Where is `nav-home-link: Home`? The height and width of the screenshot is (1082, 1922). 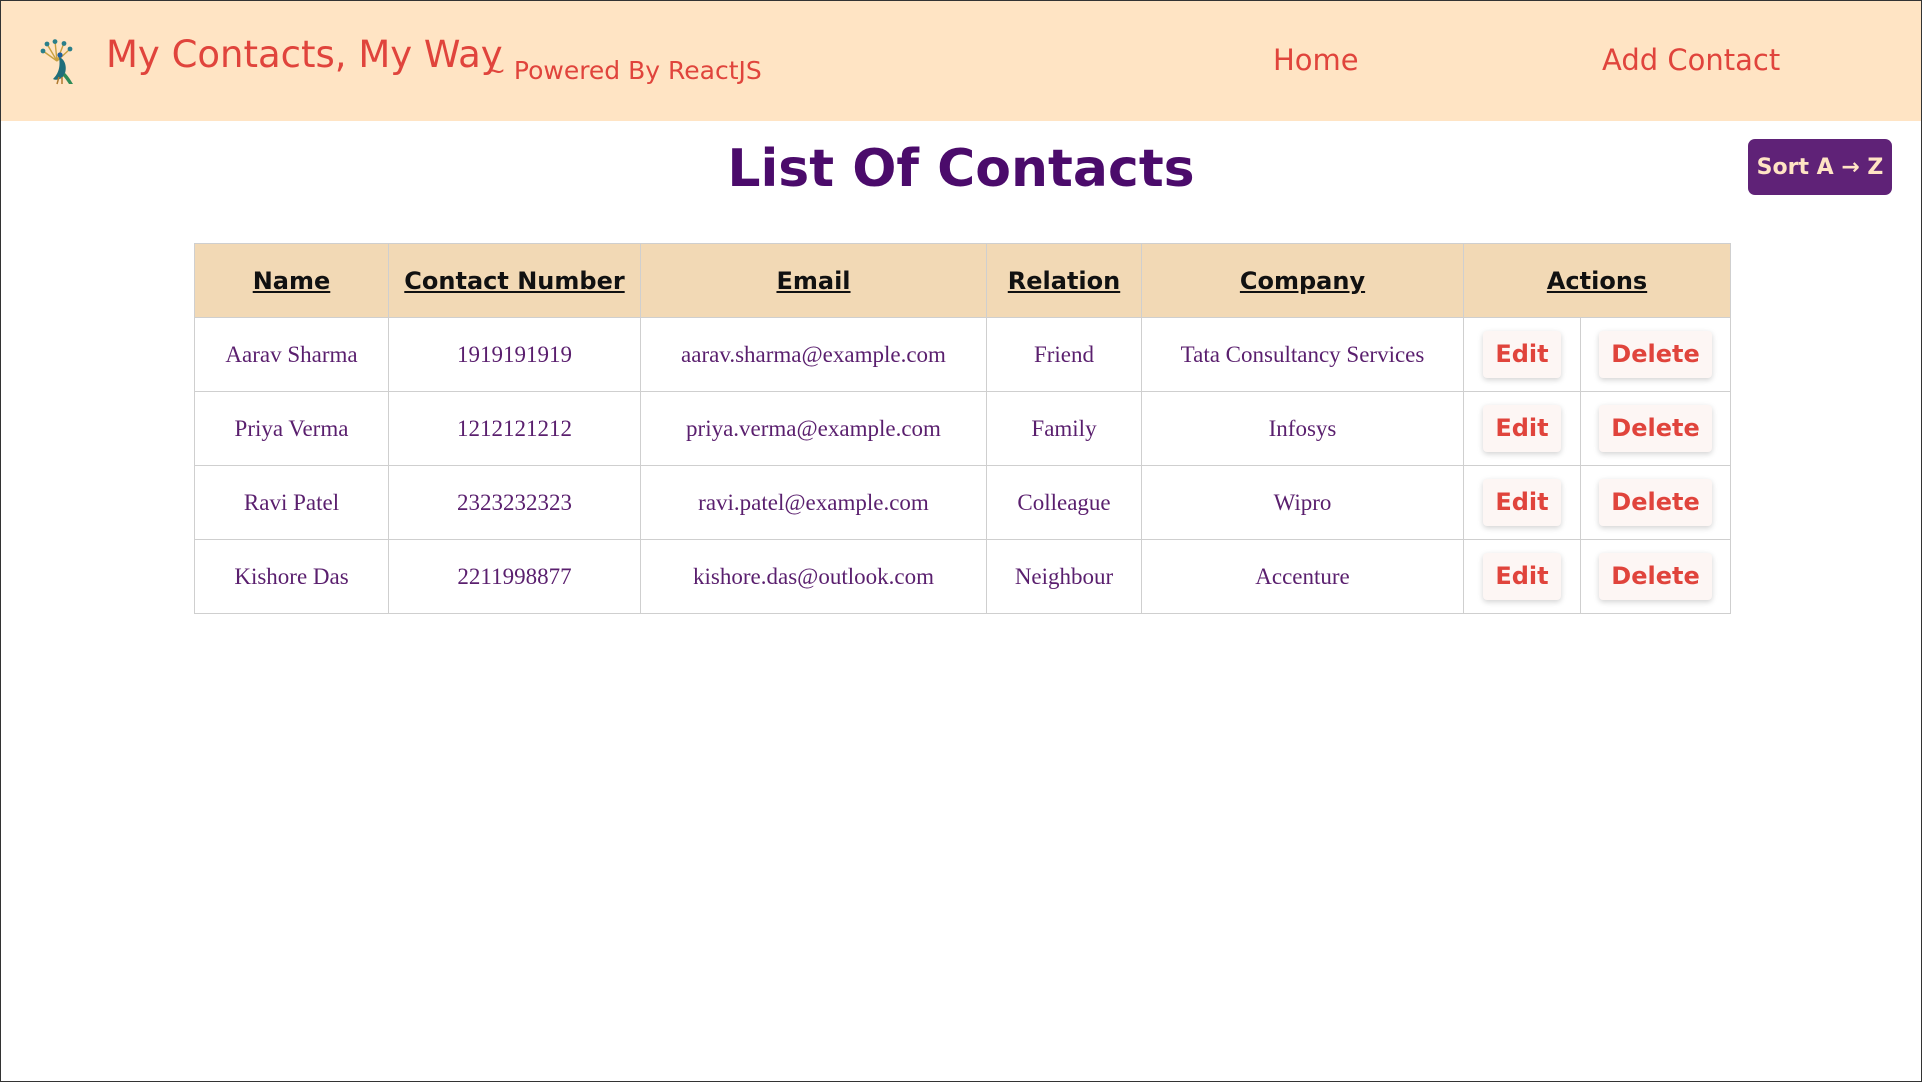
nav-home-link: Home is located at coordinates (1316, 60).